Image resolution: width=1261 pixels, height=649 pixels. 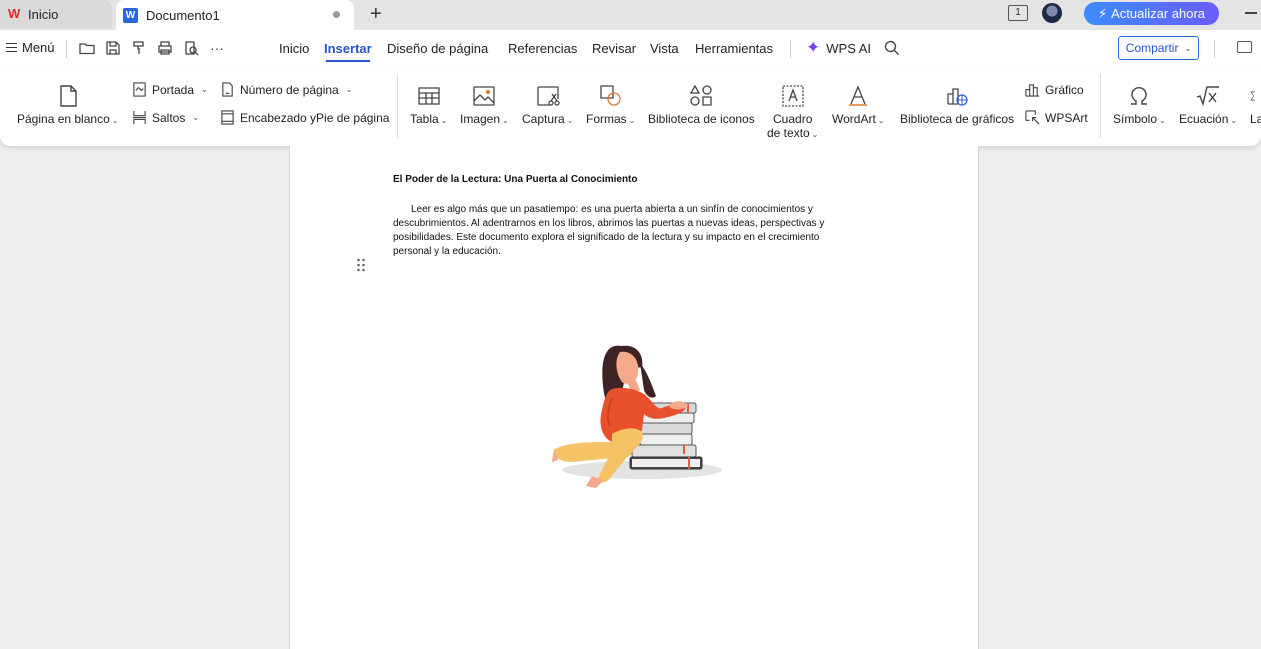 I want to click on lightning-icon: ⚡, so click(x=1102, y=13).